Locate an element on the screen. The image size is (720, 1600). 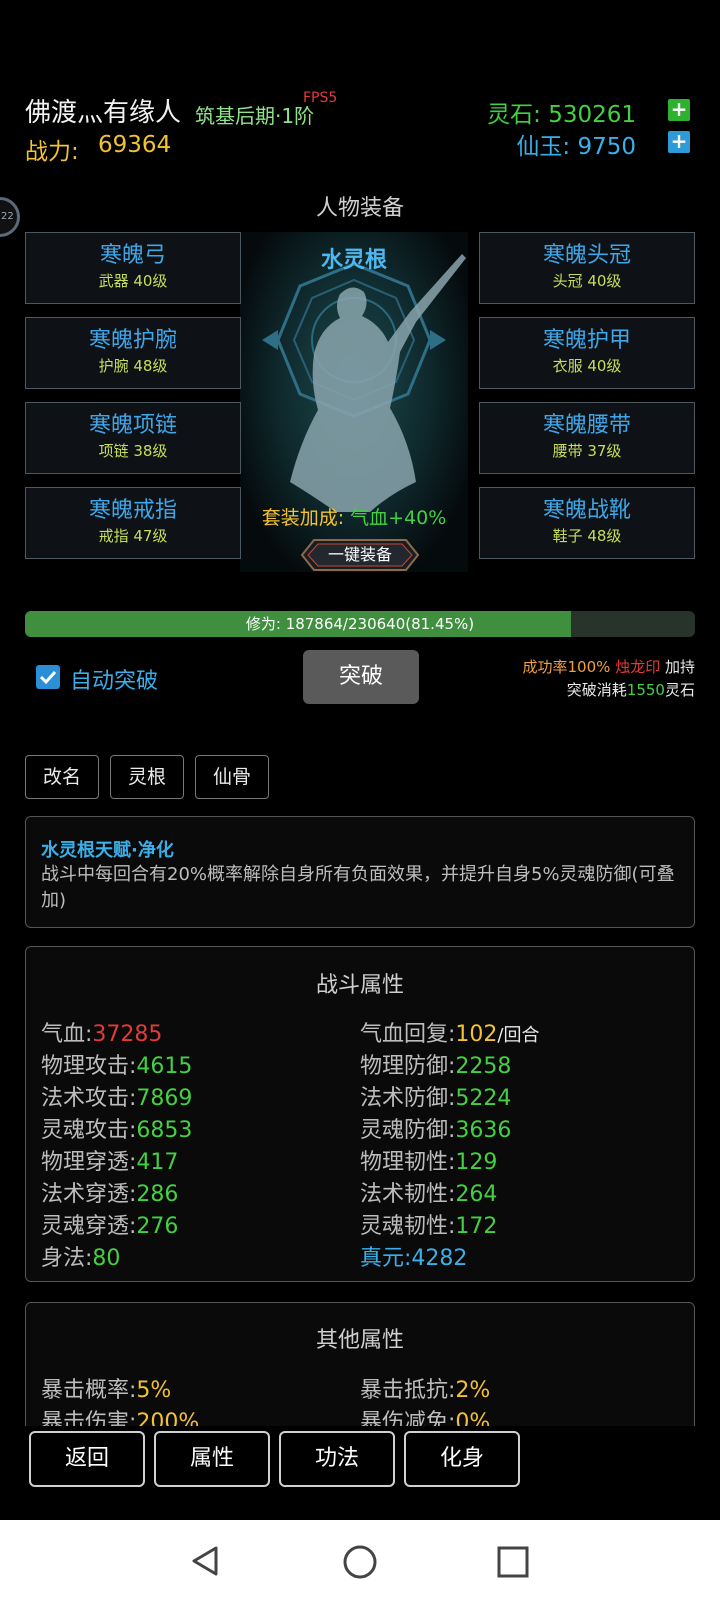
stat-soul-penetration: 灵魂穿透:276 is located at coordinates (109, 1224).